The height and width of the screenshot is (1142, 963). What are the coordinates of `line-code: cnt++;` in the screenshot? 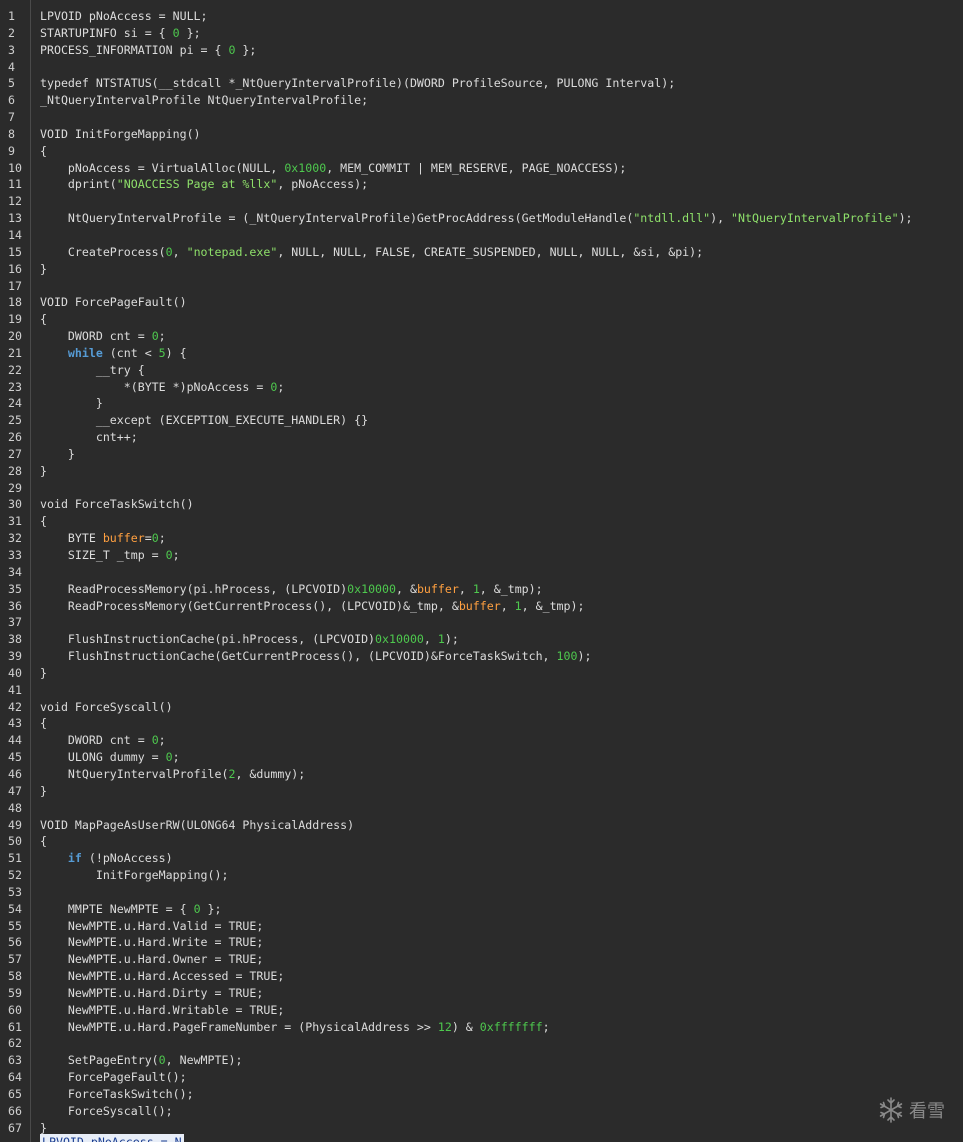 It's located at (89, 437).